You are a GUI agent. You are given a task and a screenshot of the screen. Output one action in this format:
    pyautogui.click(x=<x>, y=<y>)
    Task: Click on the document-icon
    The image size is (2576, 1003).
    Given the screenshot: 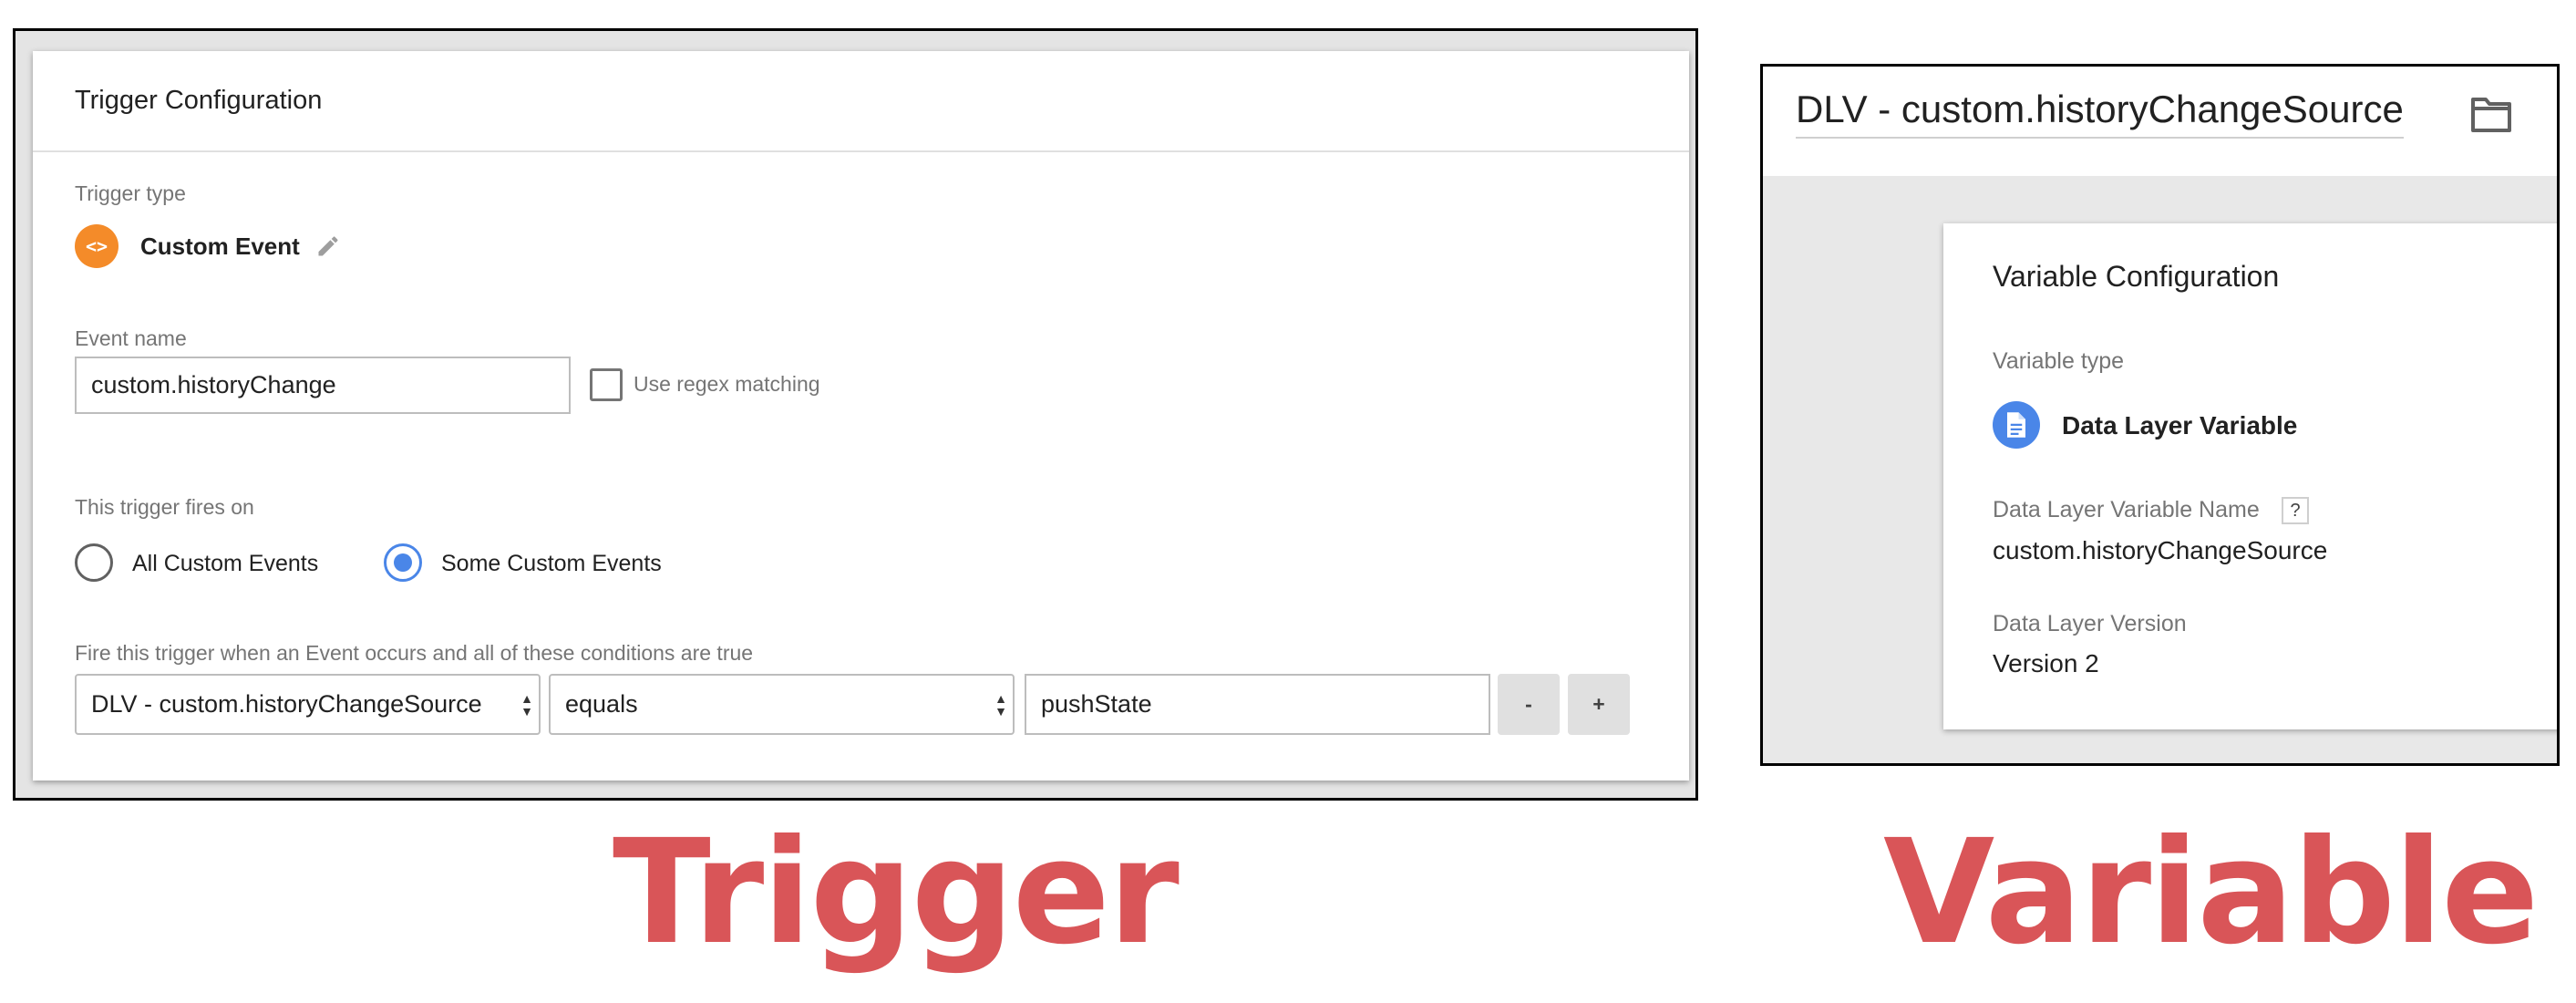 What is the action you would take?
    pyautogui.click(x=2016, y=425)
    